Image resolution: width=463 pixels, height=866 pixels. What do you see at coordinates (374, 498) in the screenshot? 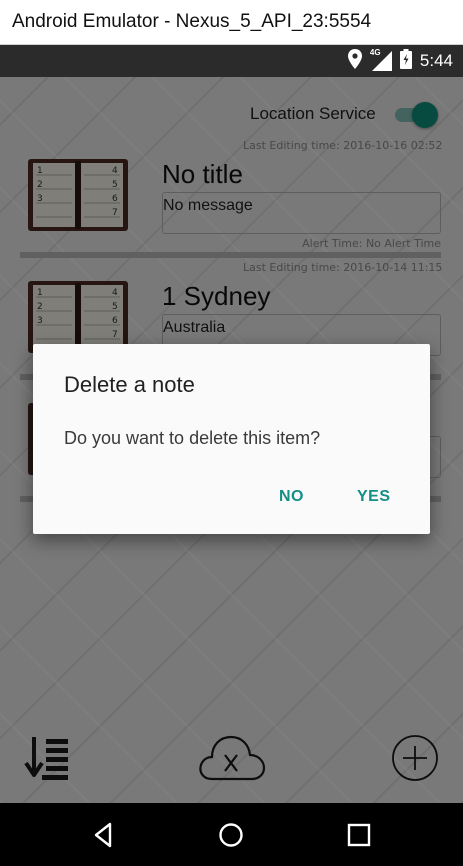
I see `yes-button: YES` at bounding box center [374, 498].